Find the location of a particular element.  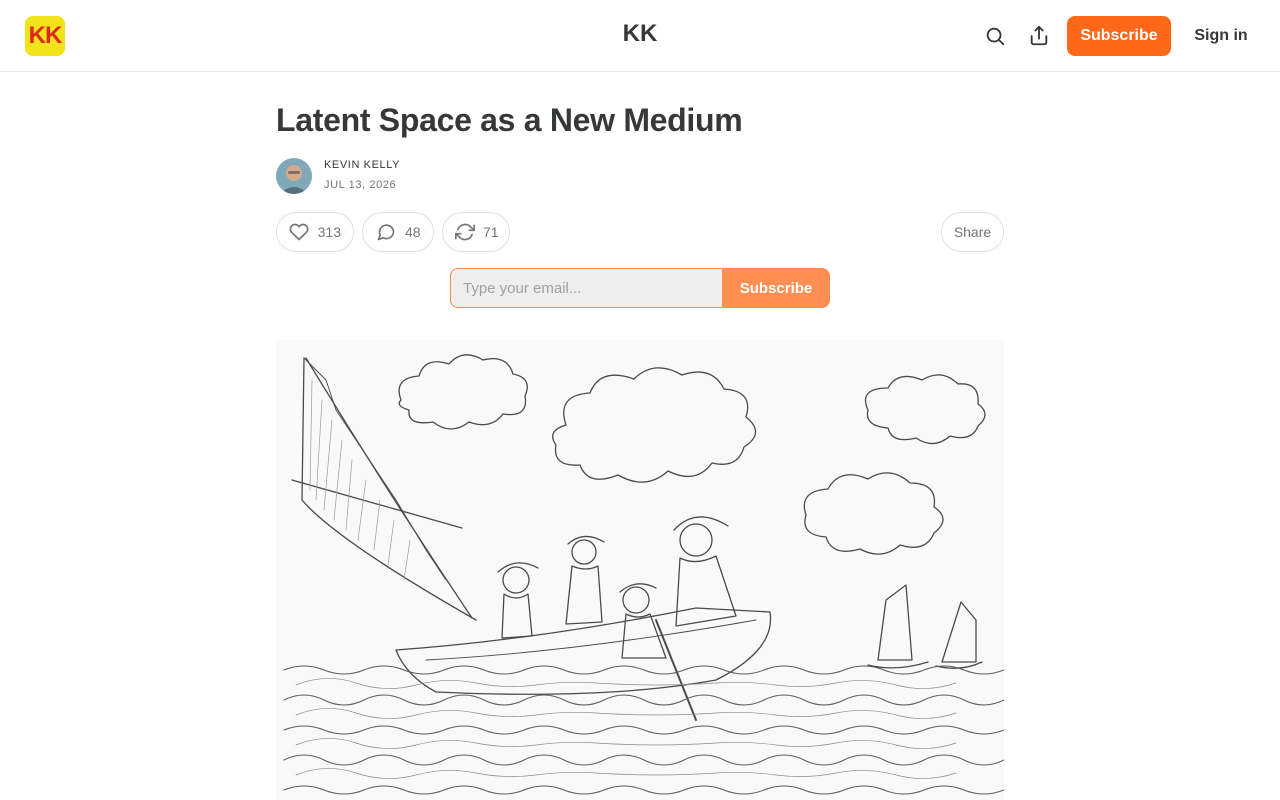

like-button: 313 is located at coordinates (315, 232).